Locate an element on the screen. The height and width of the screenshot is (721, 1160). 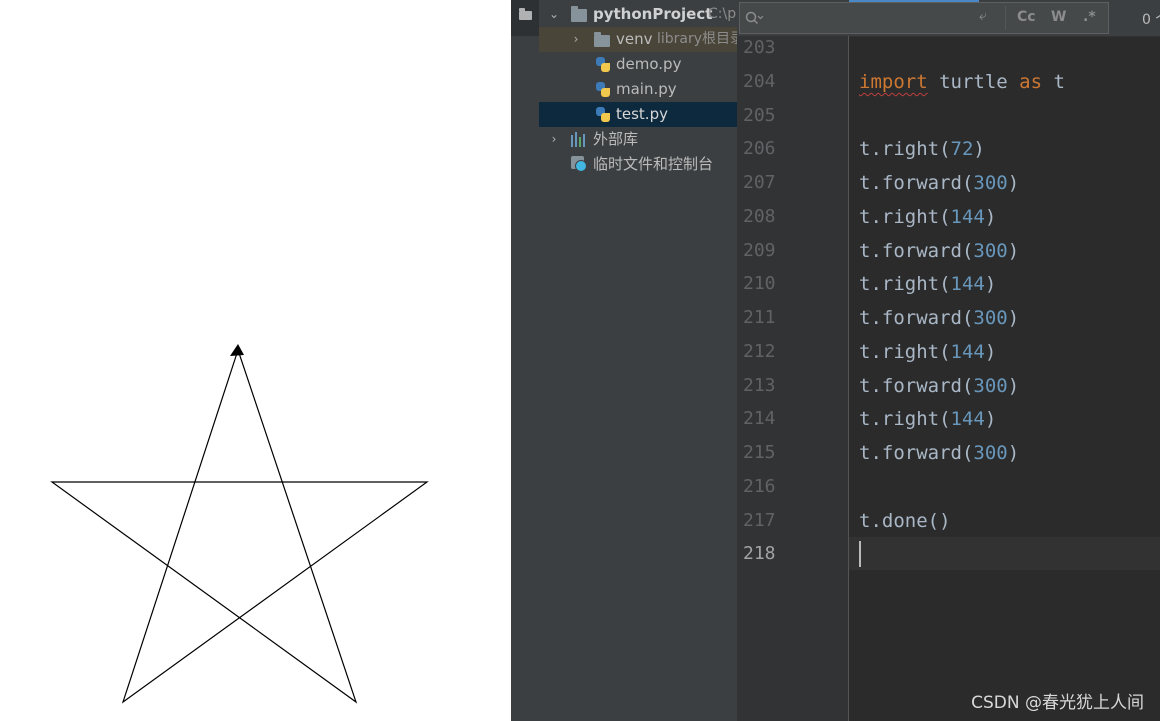
tree-item-label: test.py is located at coordinates (642, 114).